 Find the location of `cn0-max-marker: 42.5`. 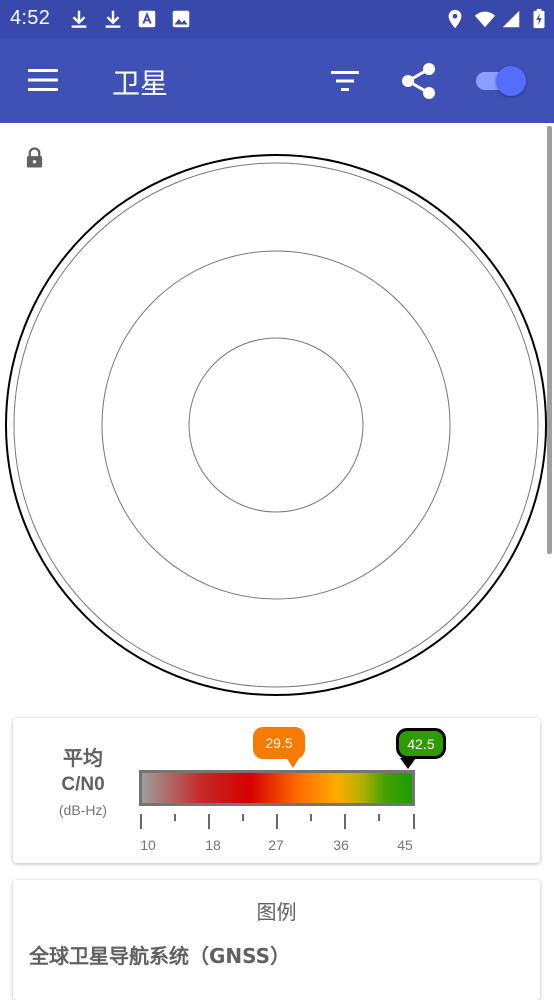

cn0-max-marker: 42.5 is located at coordinates (421, 743).